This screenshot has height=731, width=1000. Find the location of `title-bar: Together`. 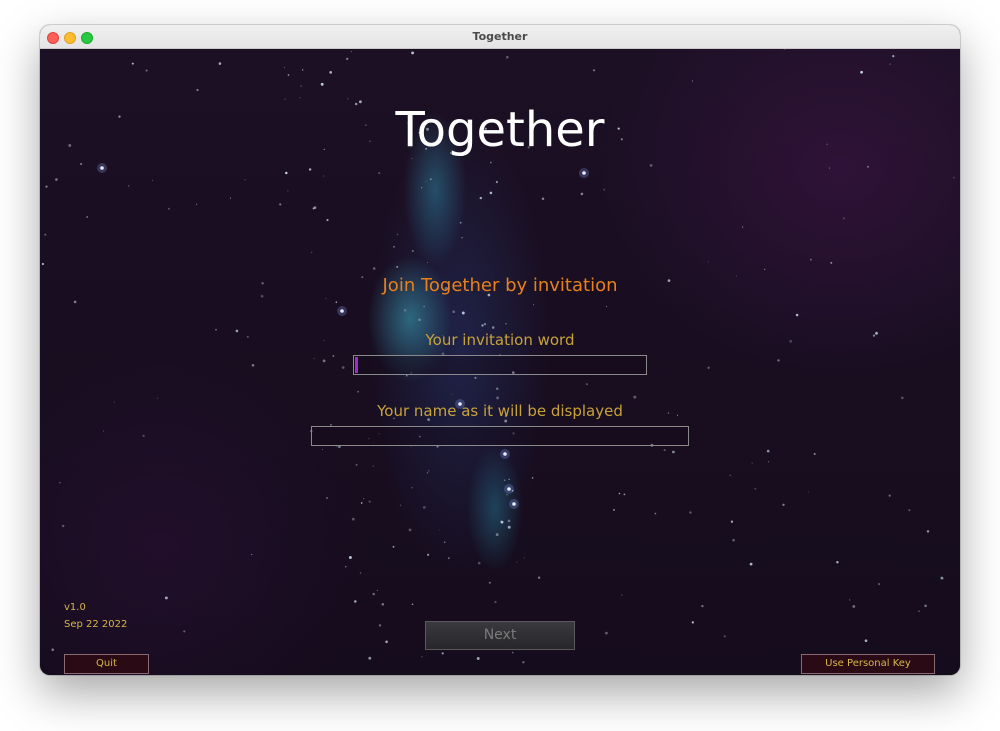

title-bar: Together is located at coordinates (500, 37).